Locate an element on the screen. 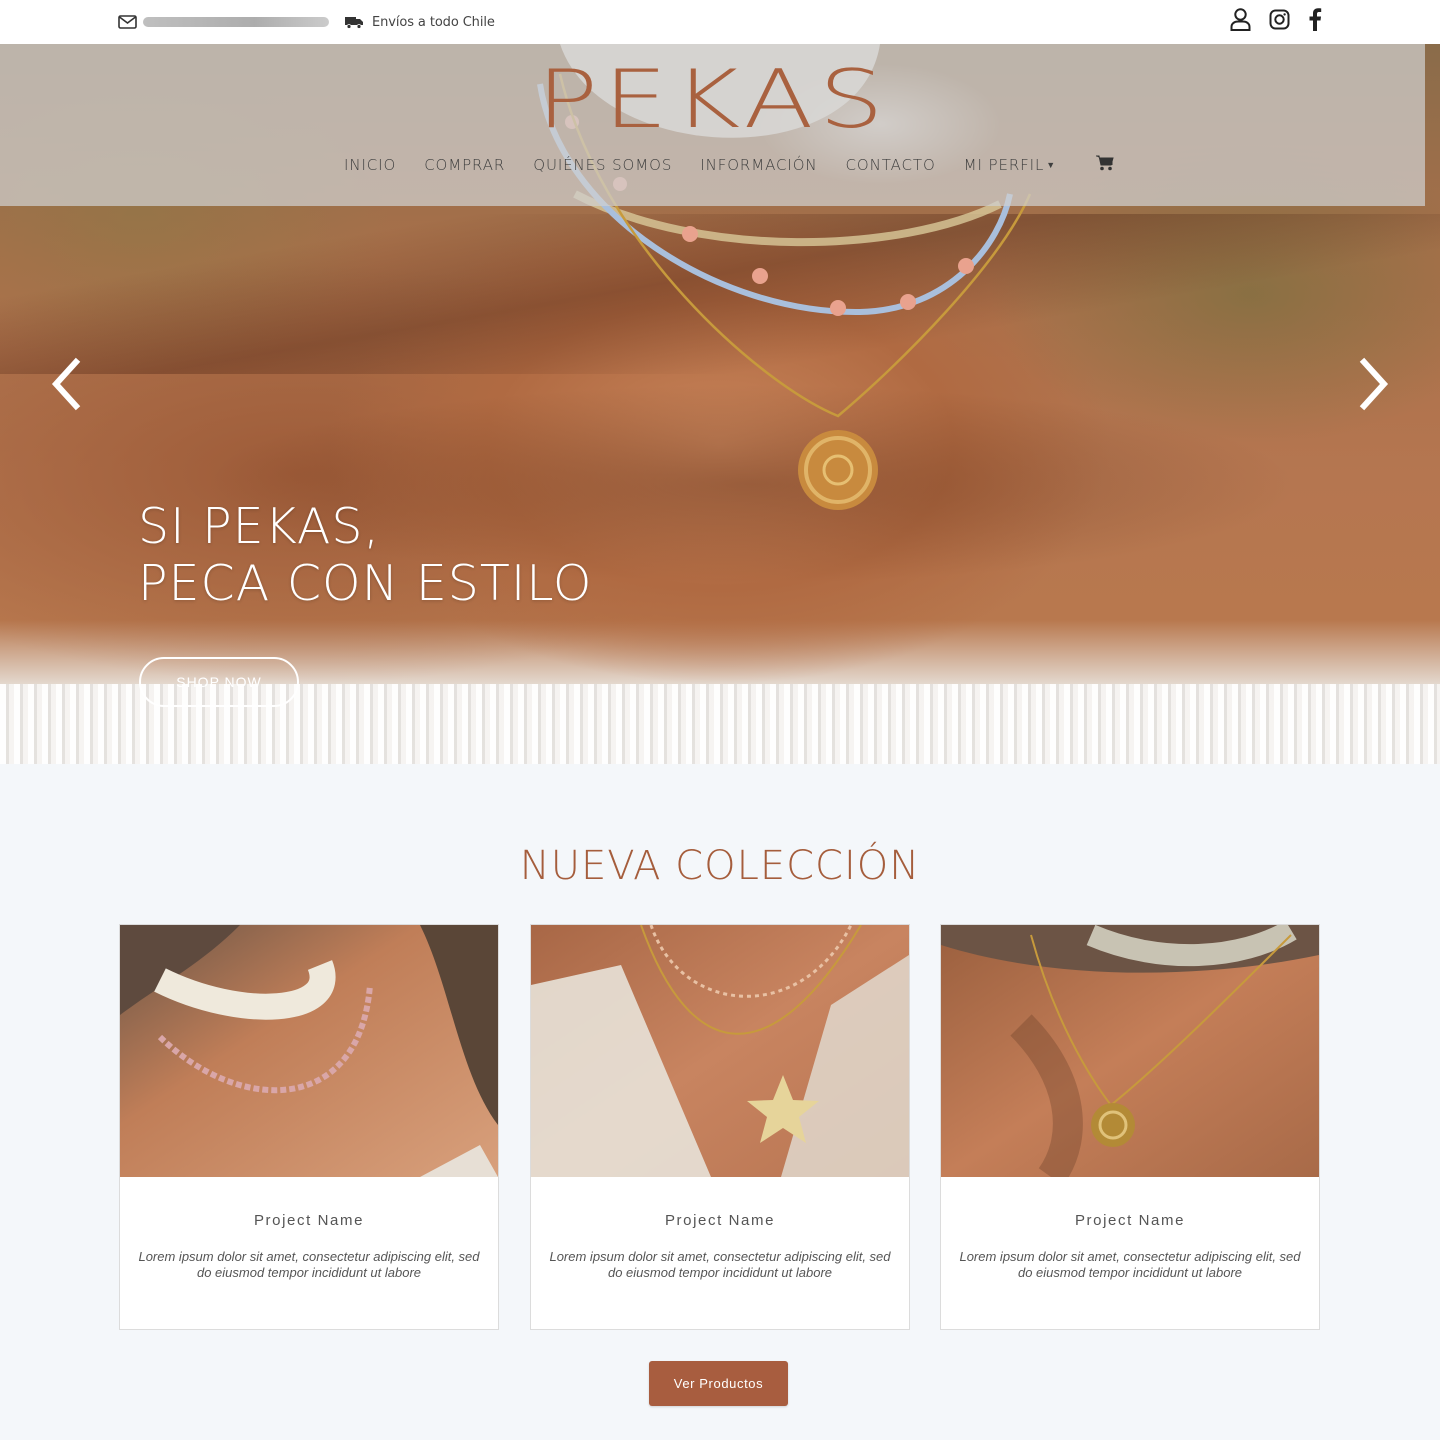  nav-item-informacion: INFORMACIÓN is located at coordinates (758, 165).